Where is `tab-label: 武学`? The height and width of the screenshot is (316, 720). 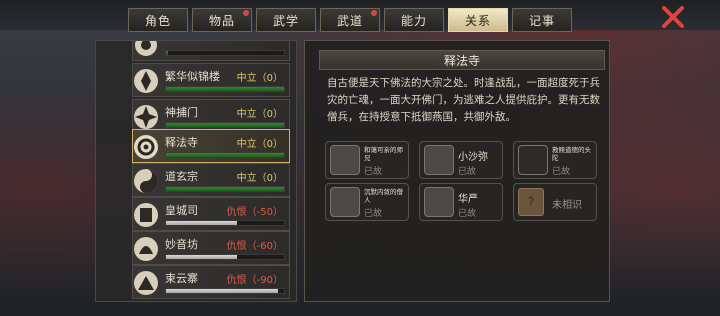 tab-label: 武学 is located at coordinates (285, 20).